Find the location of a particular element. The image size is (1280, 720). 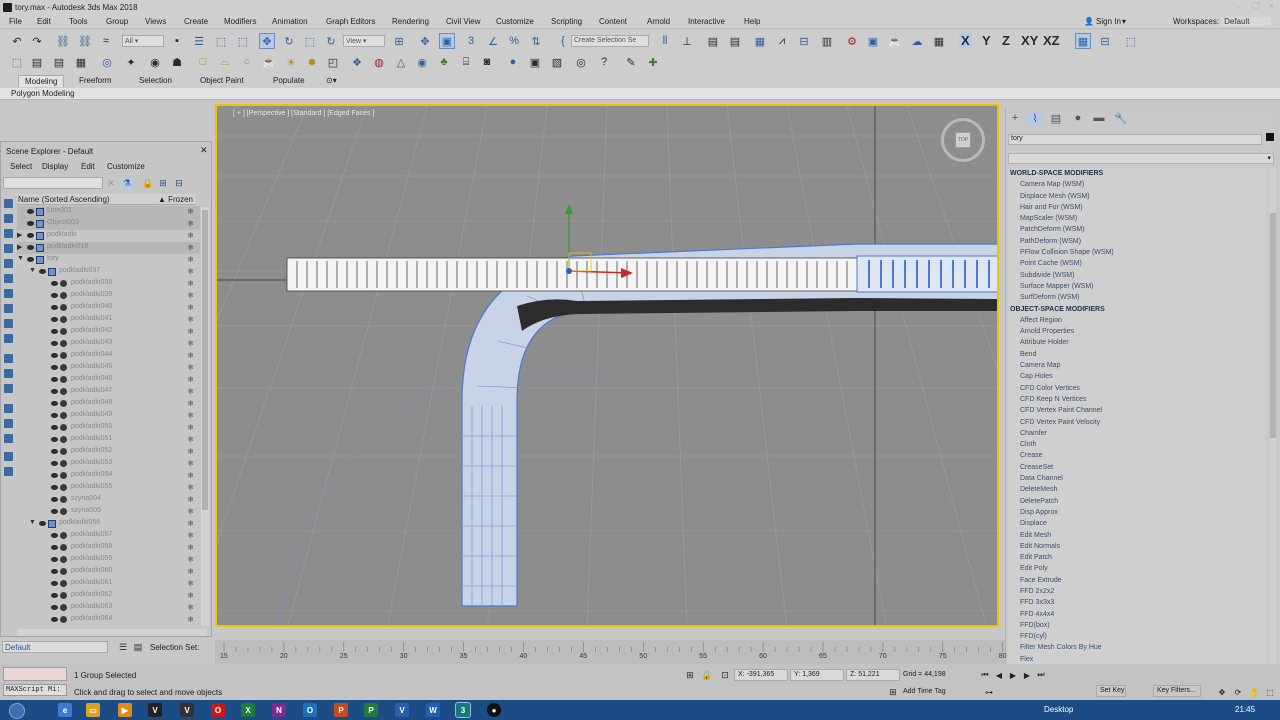

teapot-icon: ☕ is located at coordinates (269, 62).